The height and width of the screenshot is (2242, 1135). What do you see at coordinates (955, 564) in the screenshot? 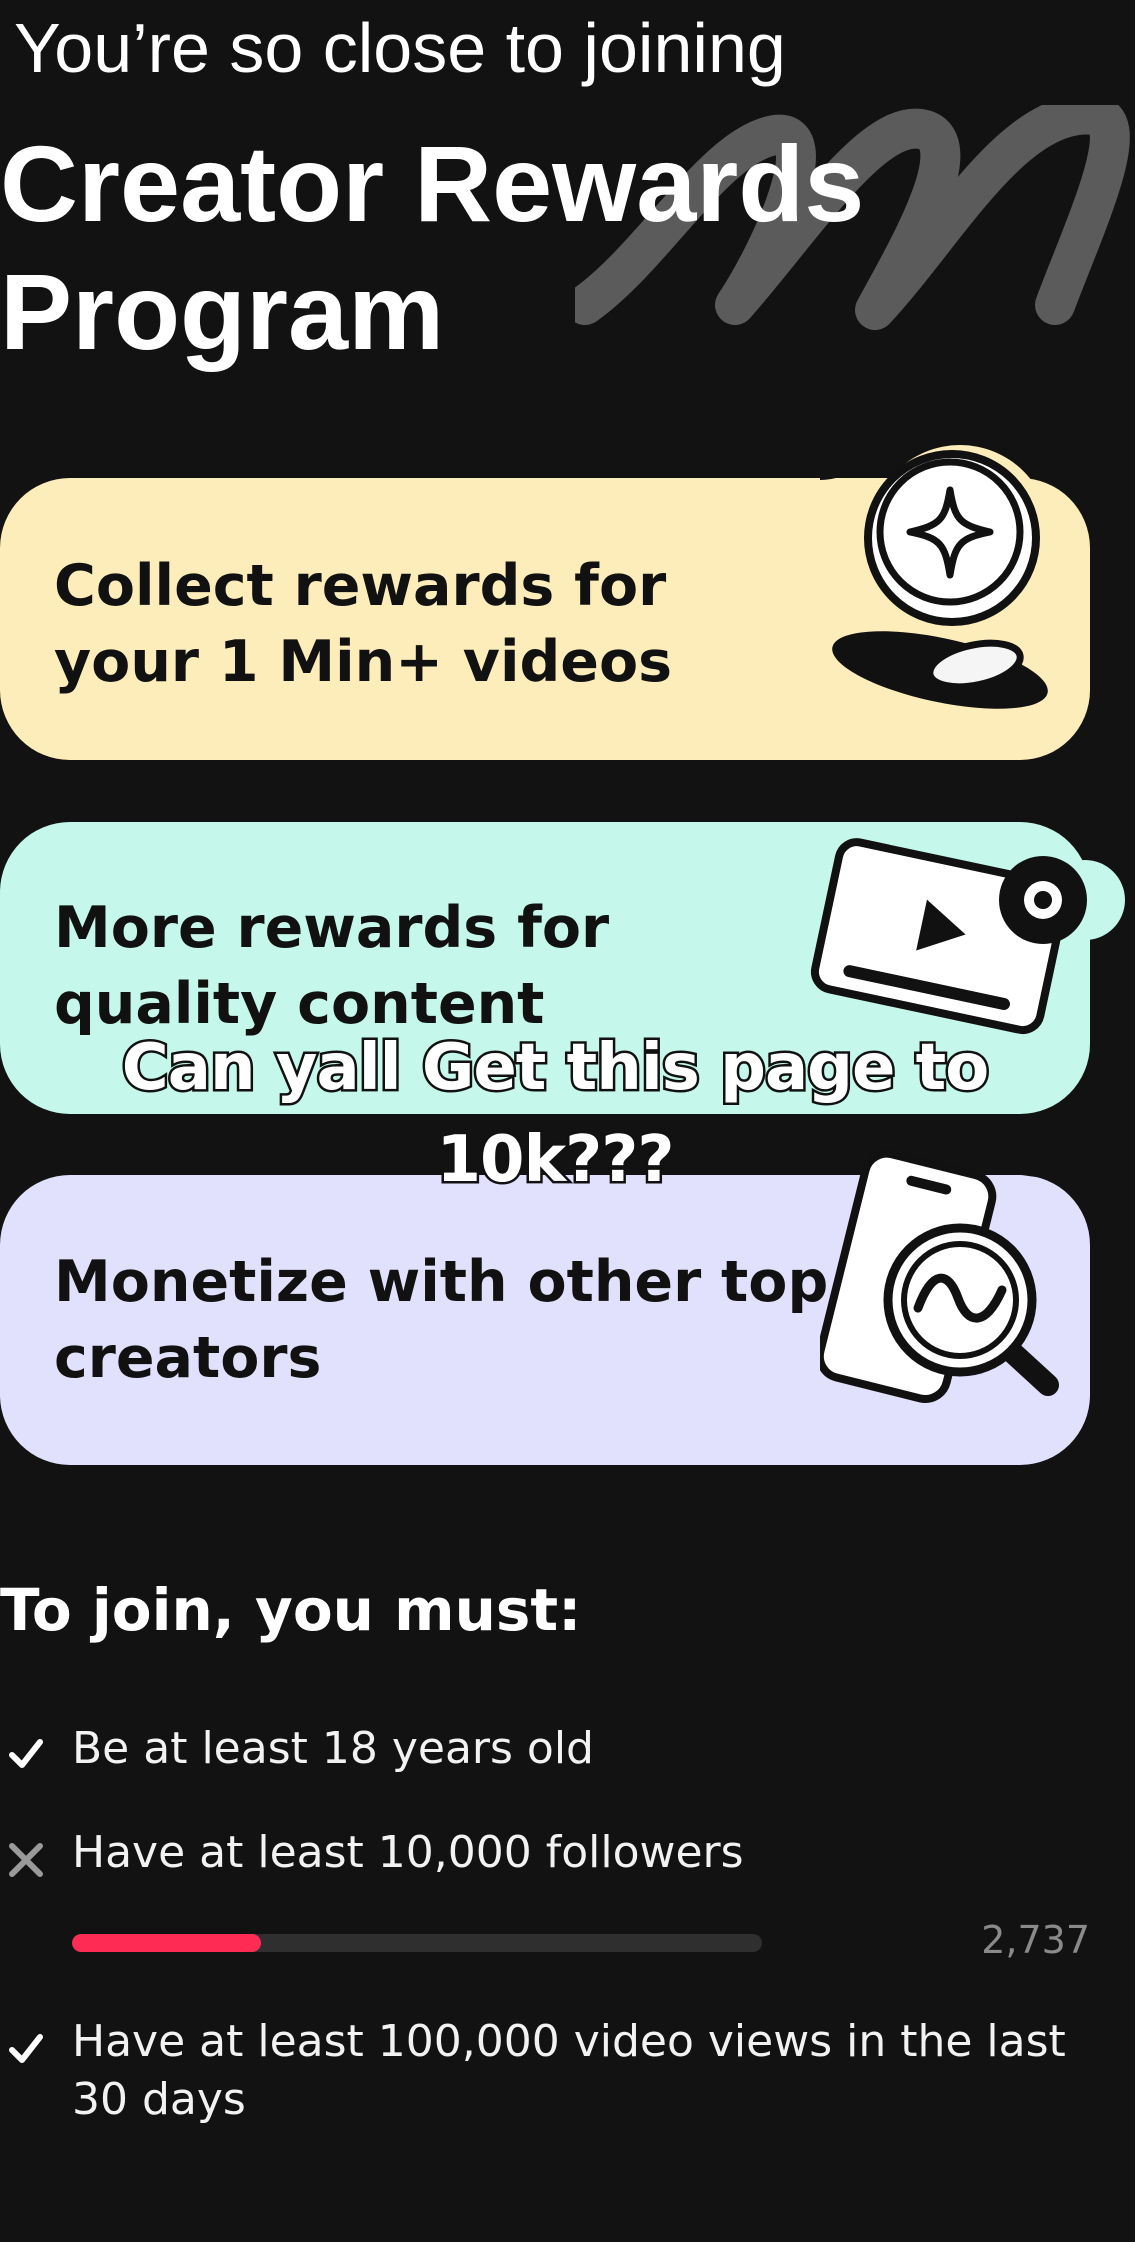
I see `coin-icon` at bounding box center [955, 564].